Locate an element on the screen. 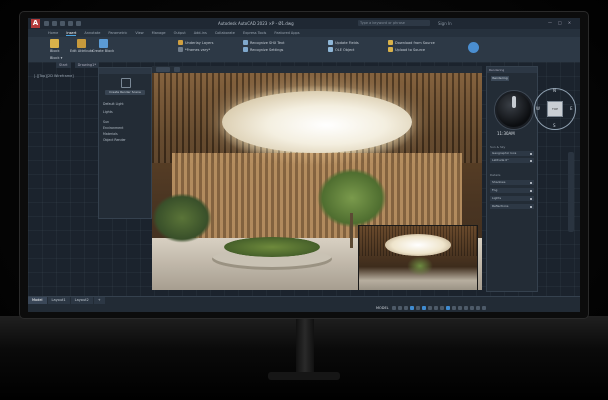  isolate-icon is located at coordinates (466, 308).